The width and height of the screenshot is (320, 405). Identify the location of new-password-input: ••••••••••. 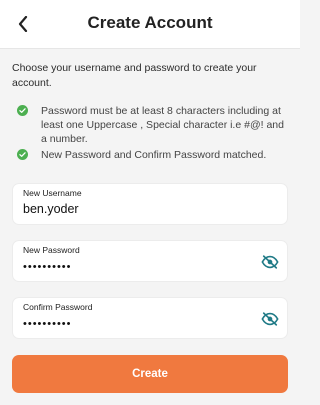
(133, 267).